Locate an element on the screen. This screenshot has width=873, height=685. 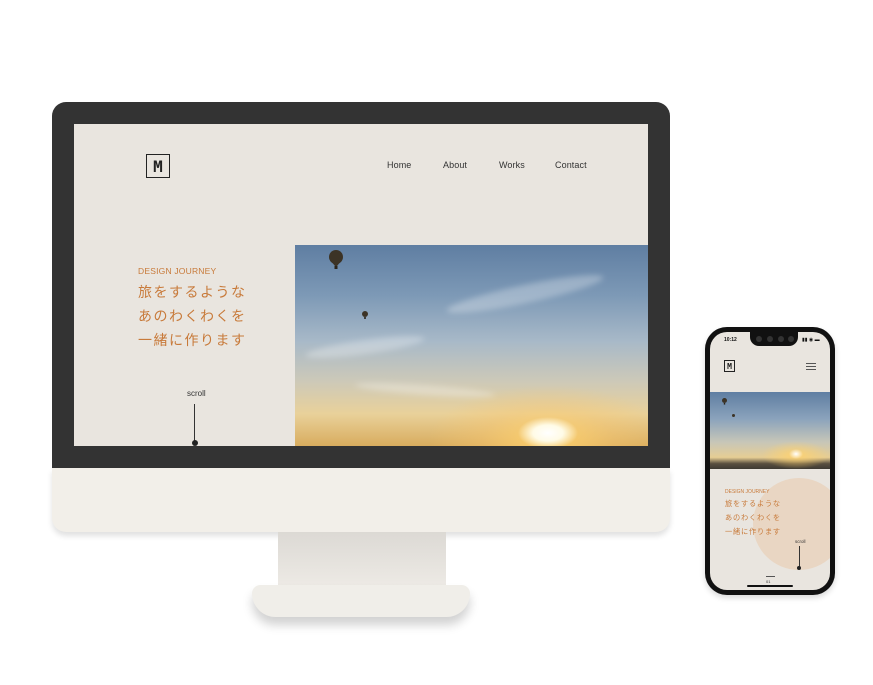
phone-hero-heading-line: 旅をするような is located at coordinates (753, 503).